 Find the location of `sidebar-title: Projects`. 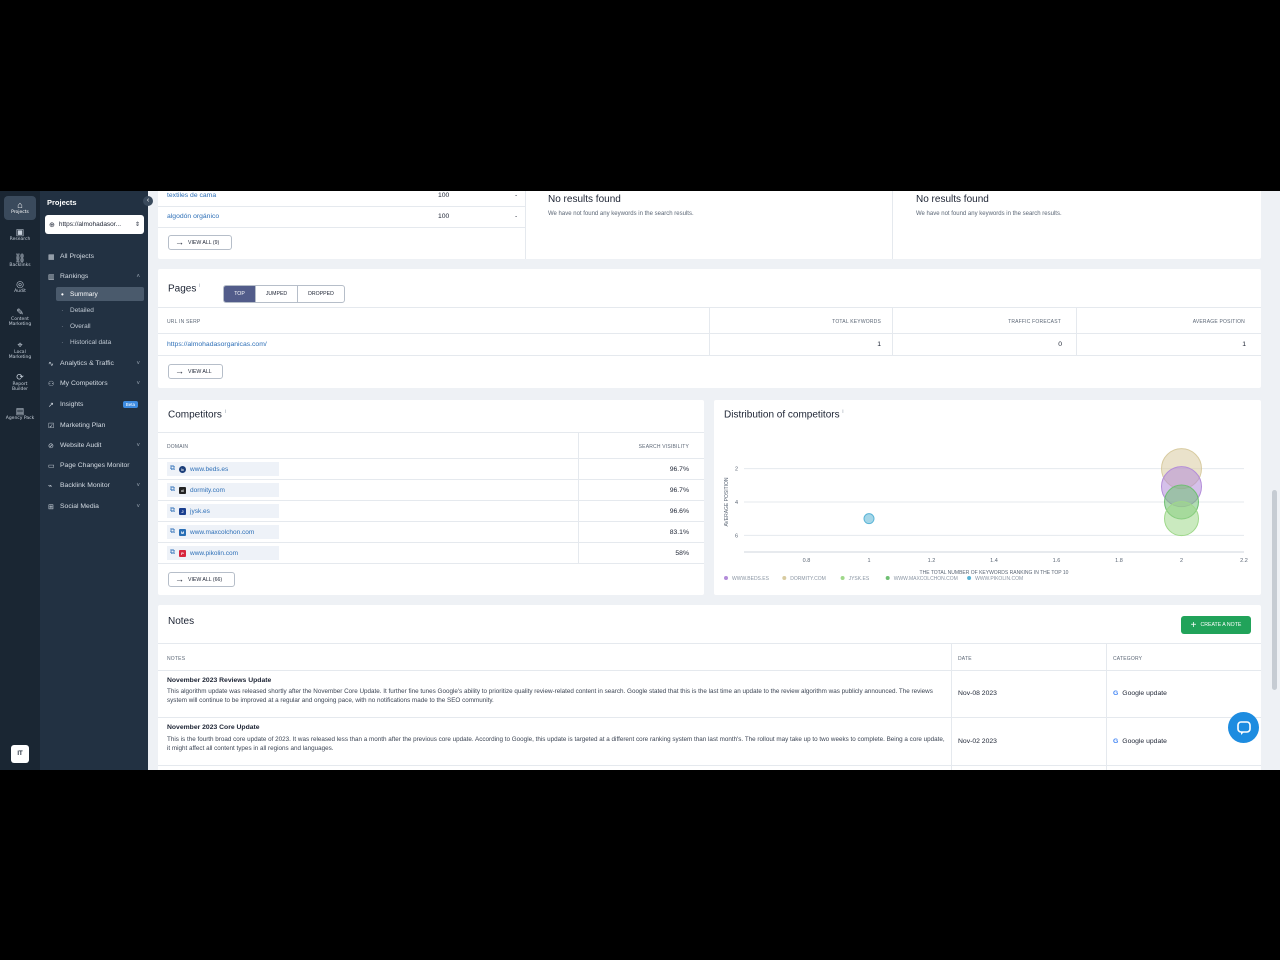

sidebar-title: Projects is located at coordinates (62, 202).